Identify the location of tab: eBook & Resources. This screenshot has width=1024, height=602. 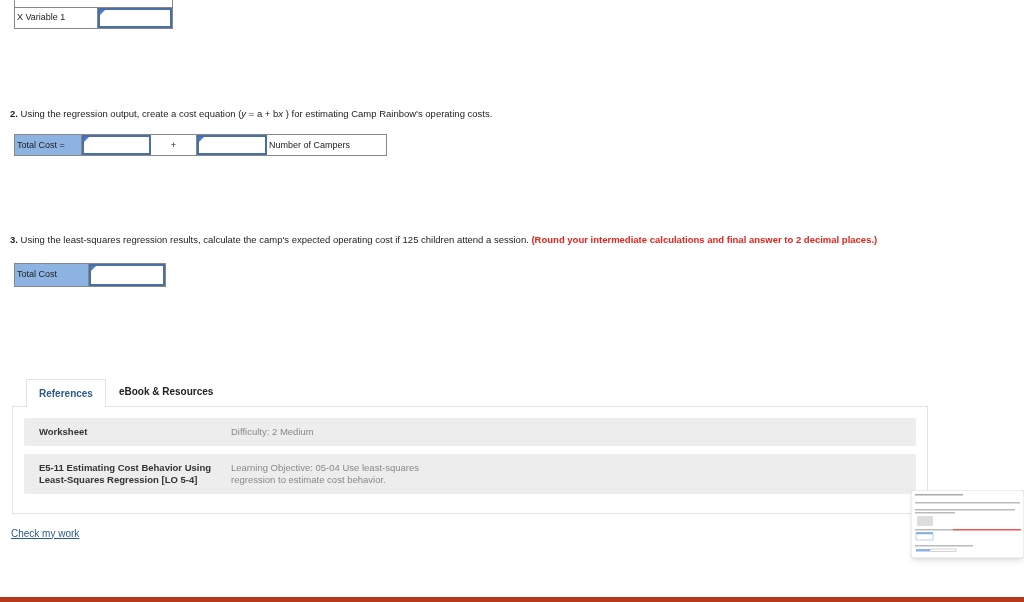
(166, 391).